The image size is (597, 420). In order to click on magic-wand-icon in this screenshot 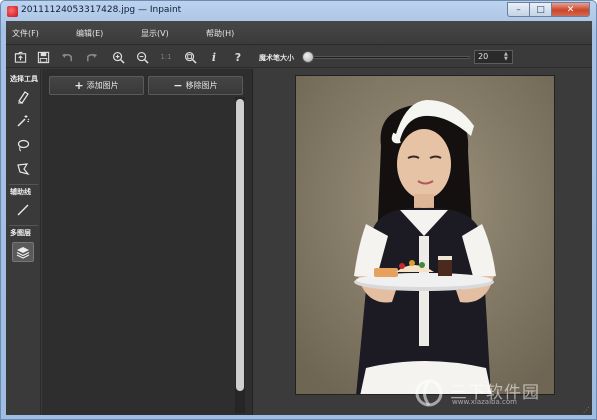, I will do `click(23, 121)`.